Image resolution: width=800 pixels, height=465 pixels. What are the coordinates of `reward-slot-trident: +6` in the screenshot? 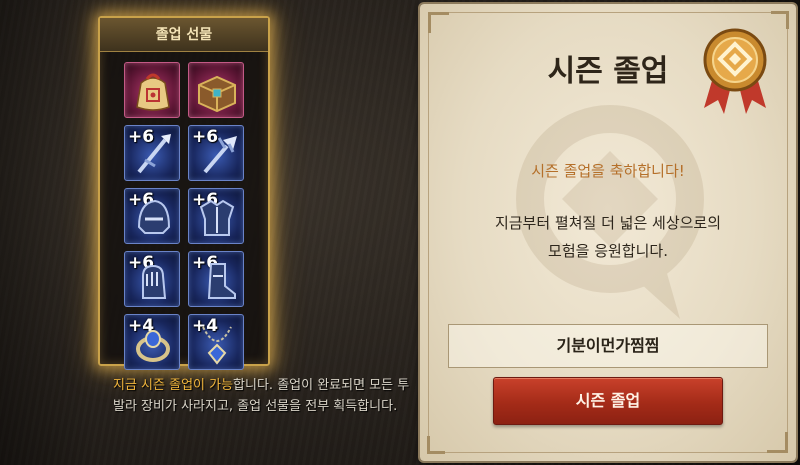 It's located at (216, 153).